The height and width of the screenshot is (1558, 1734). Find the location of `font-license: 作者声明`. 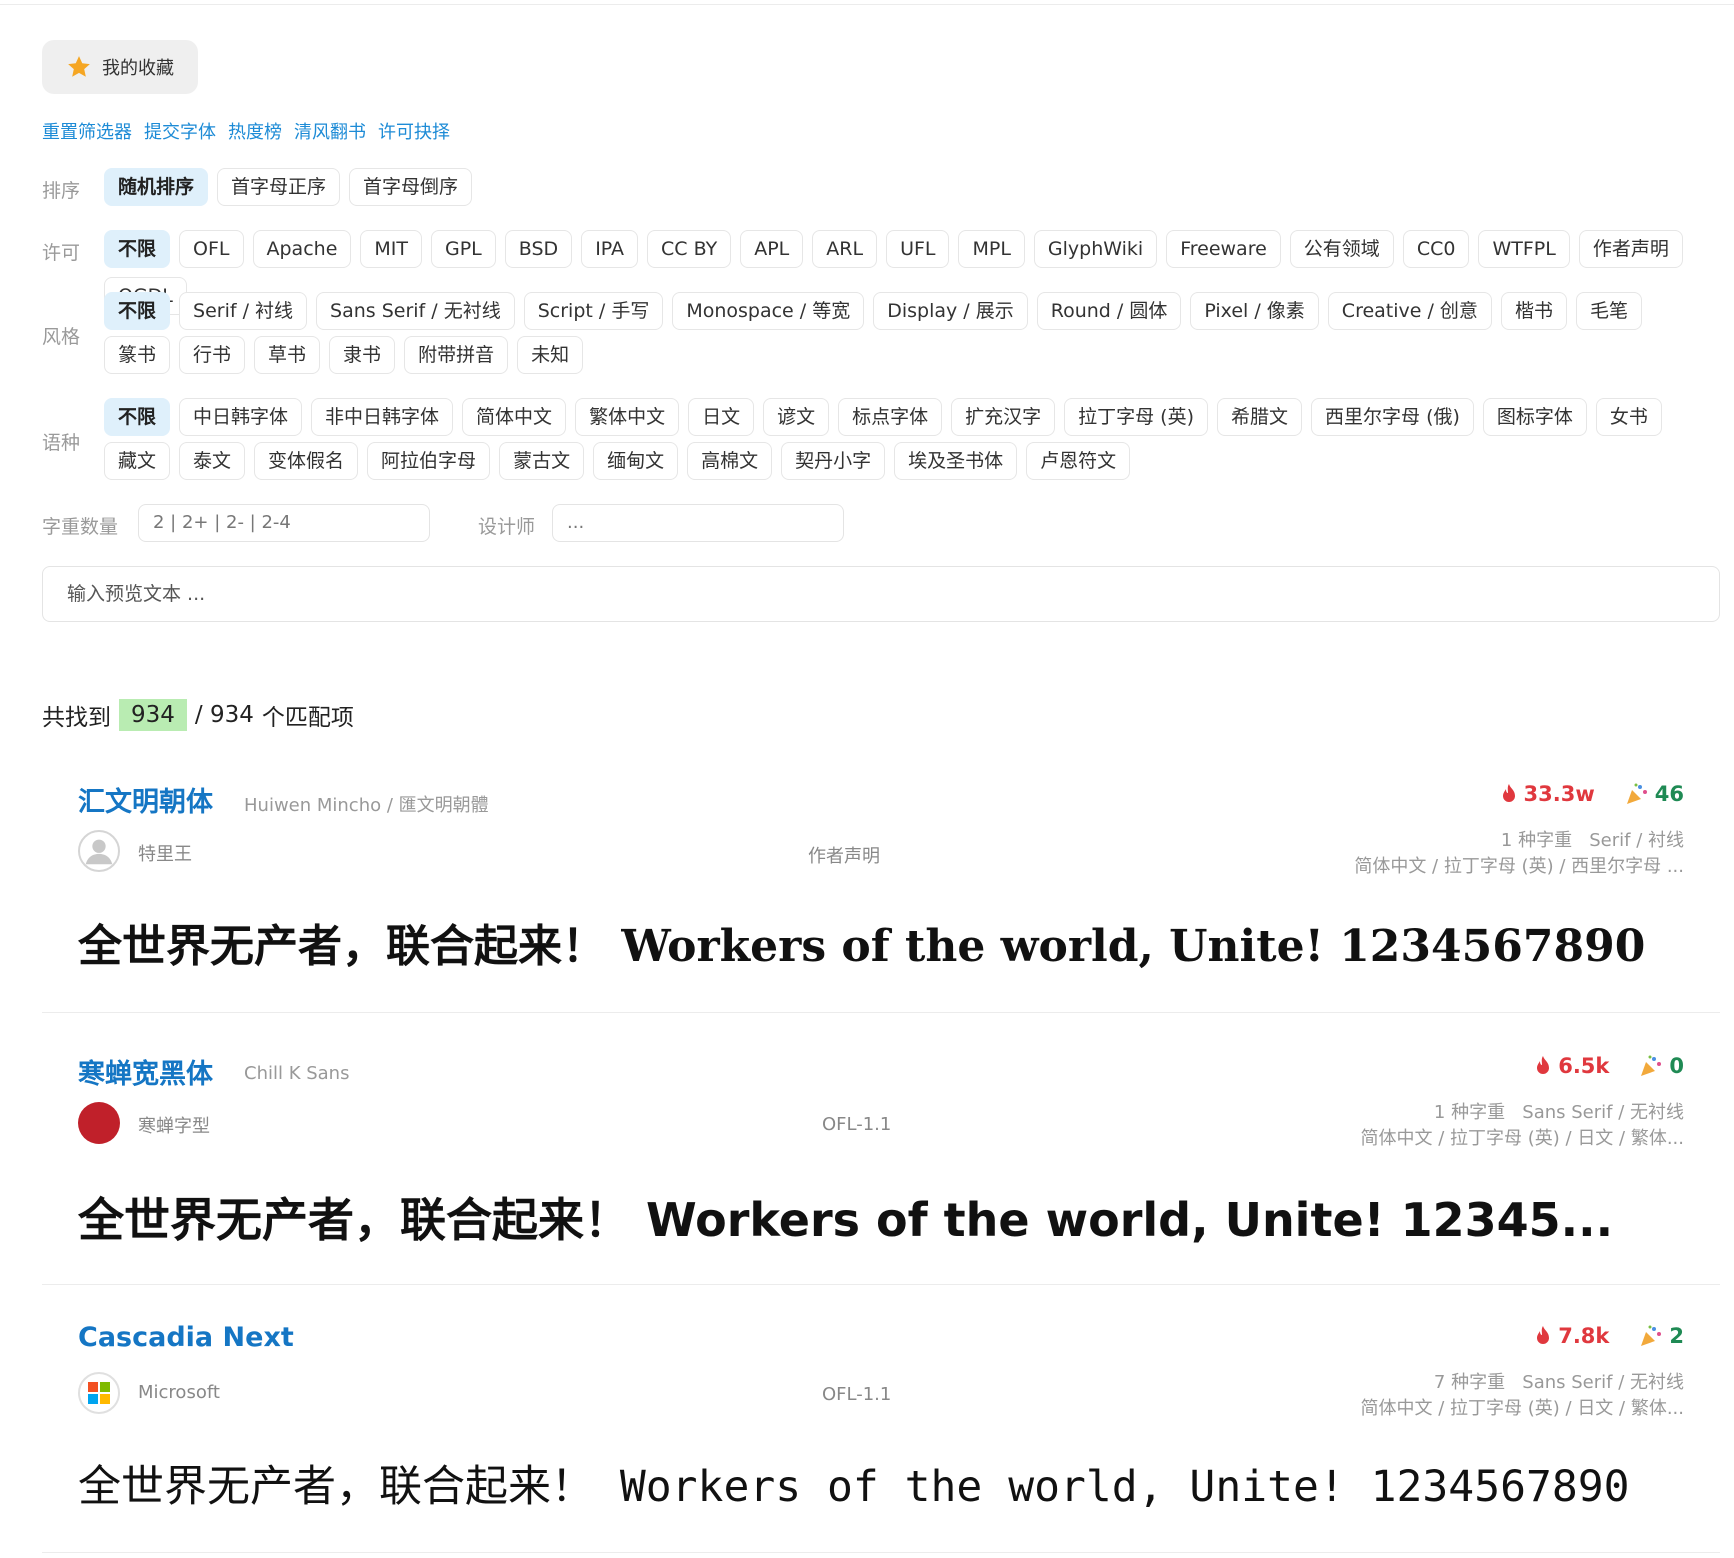

font-license: 作者声明 is located at coordinates (844, 856).